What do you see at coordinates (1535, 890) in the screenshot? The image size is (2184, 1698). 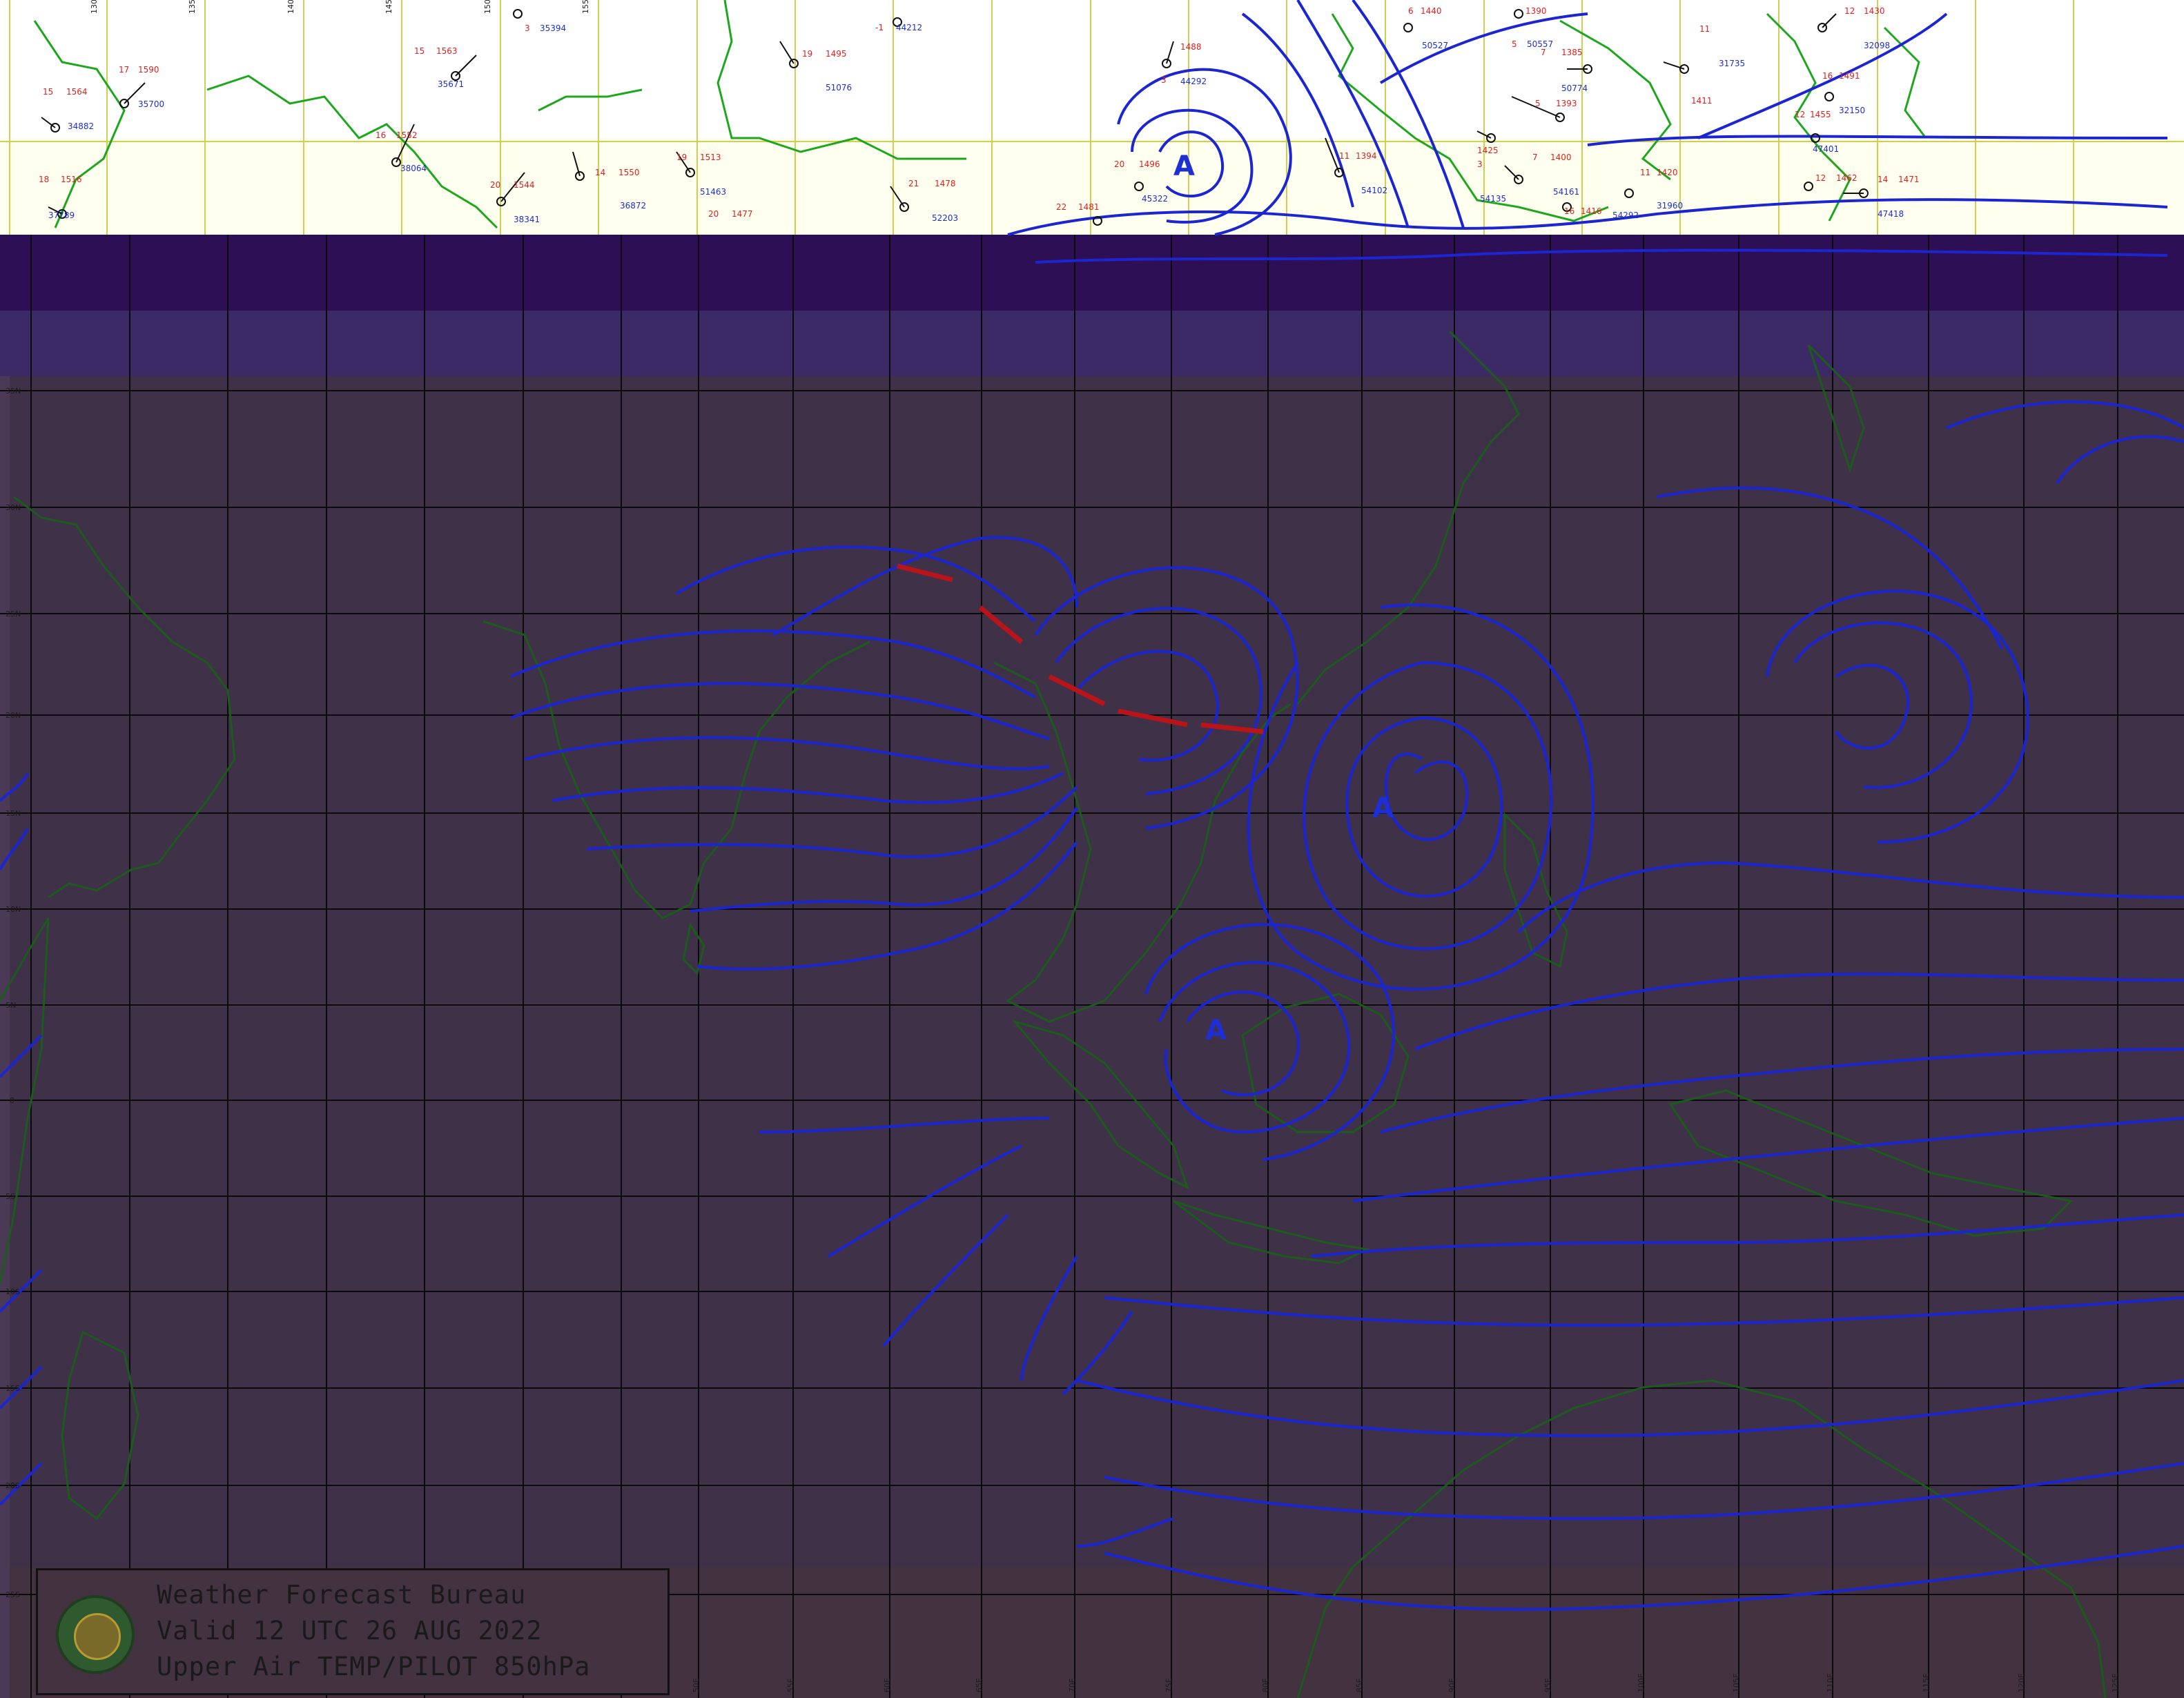 I see `coastline-philippines` at bounding box center [1535, 890].